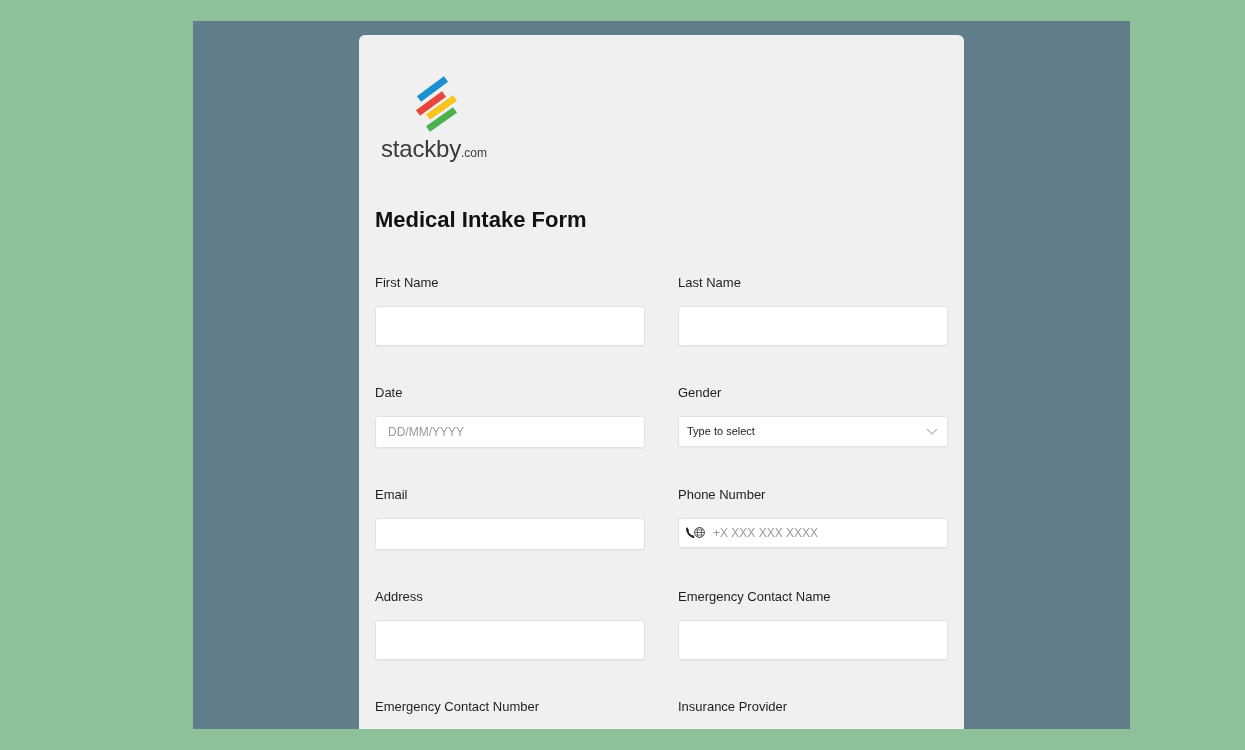 The image size is (1245, 750). What do you see at coordinates (473, 153) in the screenshot?
I see `logo-suffix: .com` at bounding box center [473, 153].